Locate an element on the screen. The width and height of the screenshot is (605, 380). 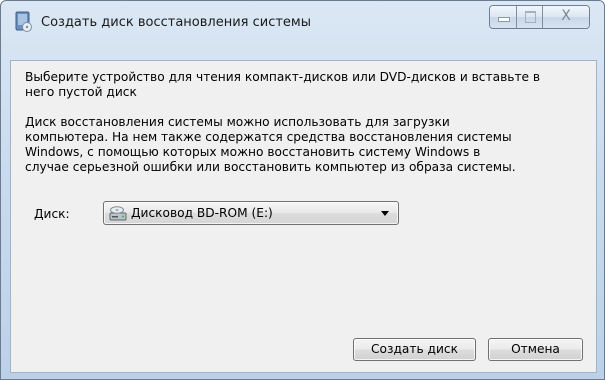
maximize-button is located at coordinates (530, 17).